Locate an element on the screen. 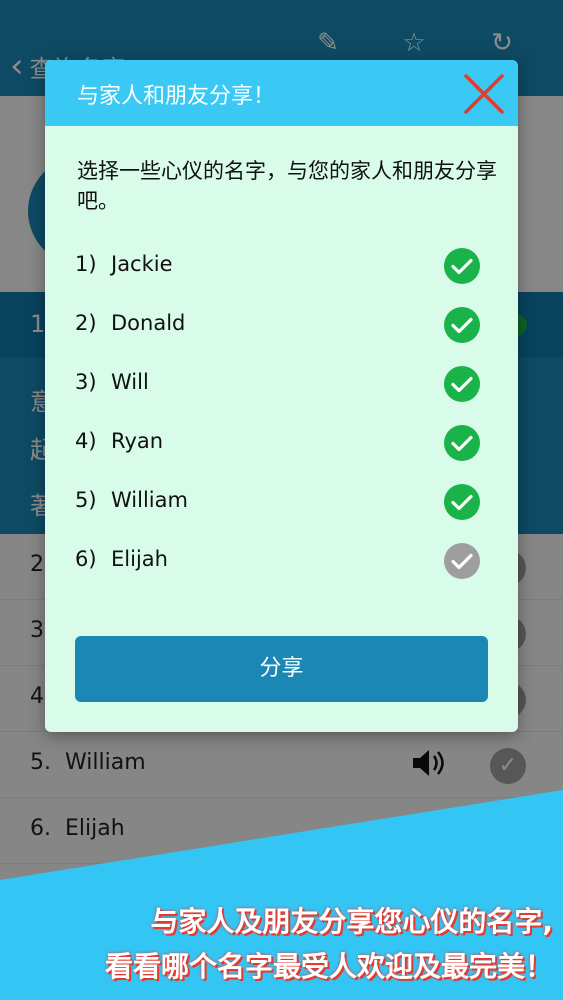 This screenshot has width=563, height=1000. dialog-description: 选择一些心仪的名字，与您的家人和朋友分享吧。 is located at coordinates (287, 186).